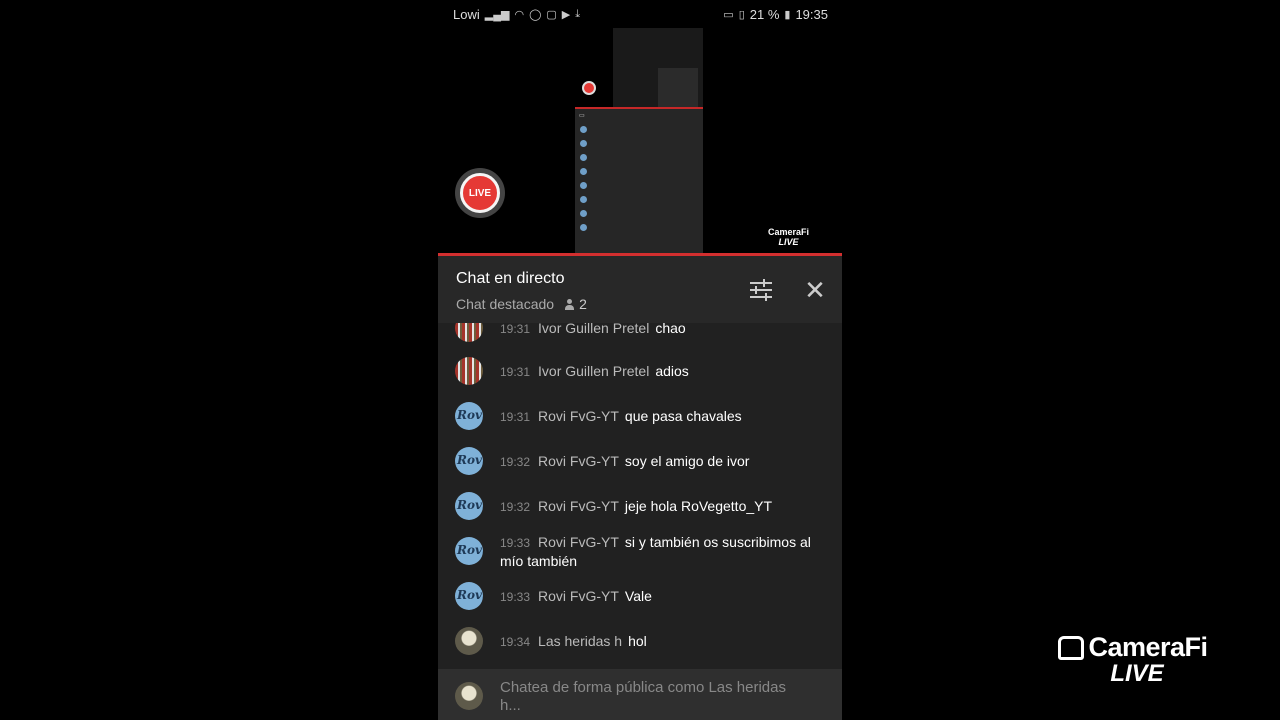 The height and width of the screenshot is (720, 1280). What do you see at coordinates (761, 290) in the screenshot?
I see `settings-sliders-icon` at bounding box center [761, 290].